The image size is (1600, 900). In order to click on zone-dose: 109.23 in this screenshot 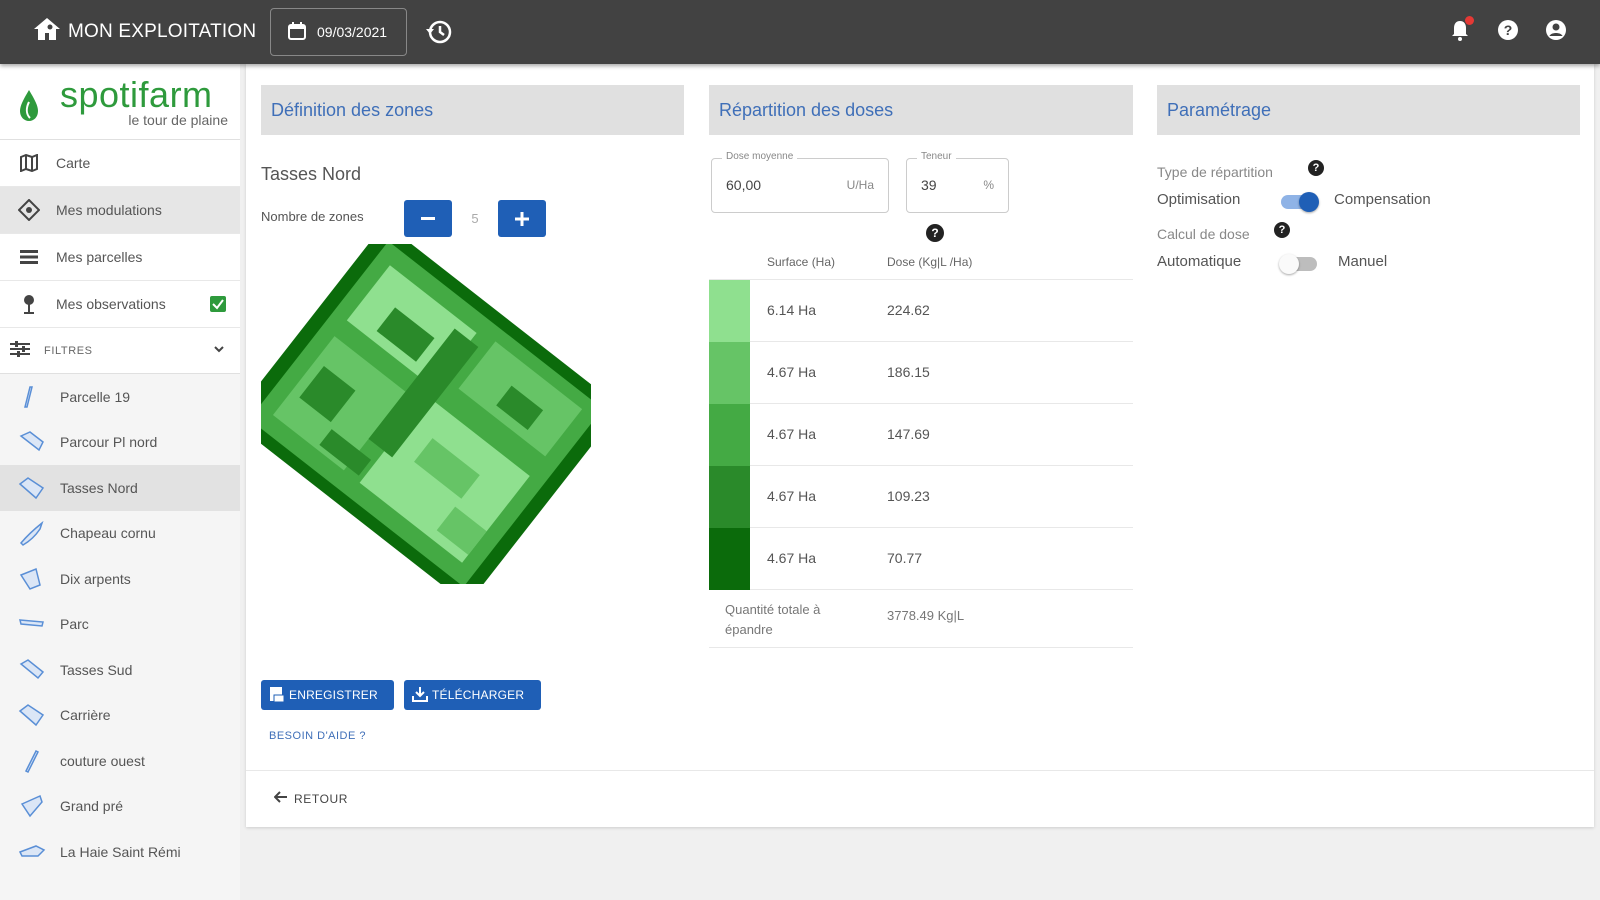, I will do `click(908, 496)`.